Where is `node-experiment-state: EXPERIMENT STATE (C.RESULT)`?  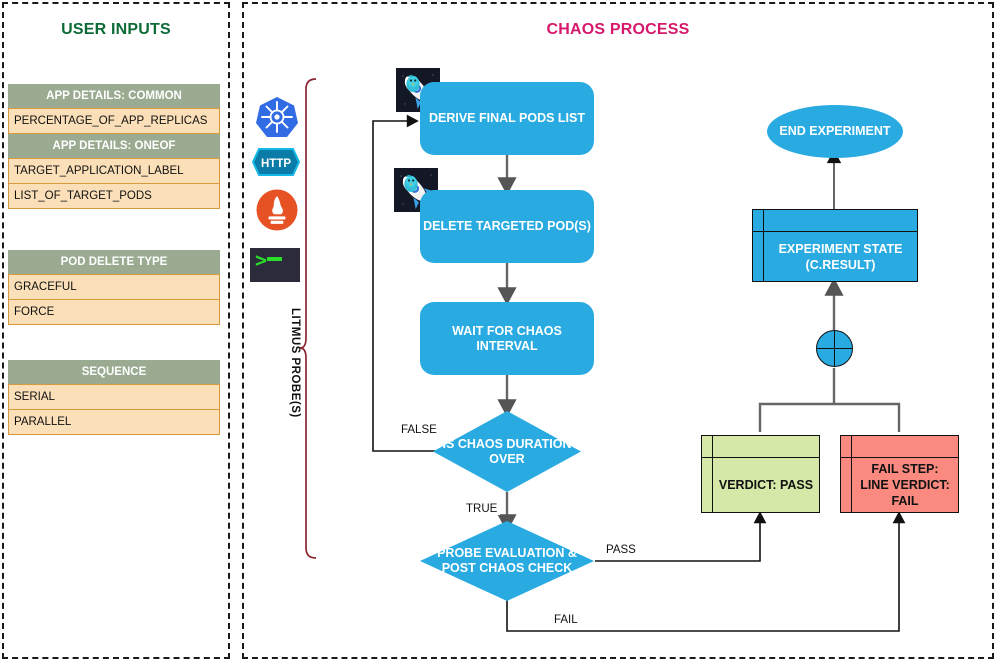 node-experiment-state: EXPERIMENT STATE (C.RESULT) is located at coordinates (835, 245).